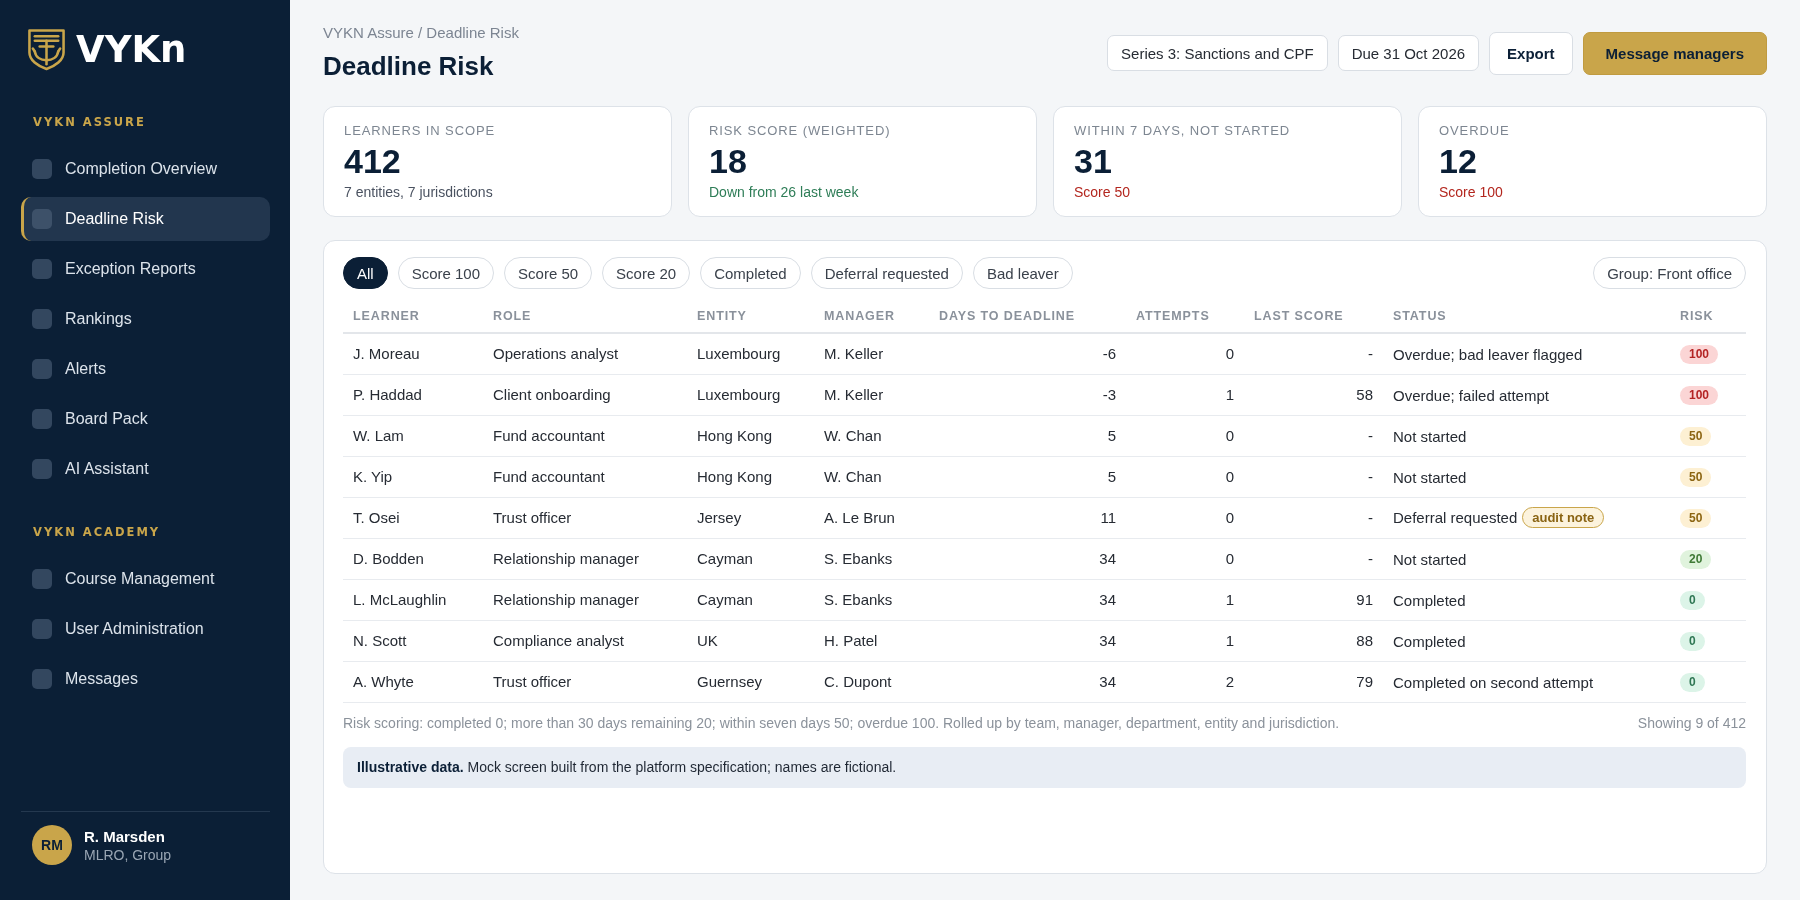  What do you see at coordinates (1458, 161) in the screenshot?
I see `stat-value: 12` at bounding box center [1458, 161].